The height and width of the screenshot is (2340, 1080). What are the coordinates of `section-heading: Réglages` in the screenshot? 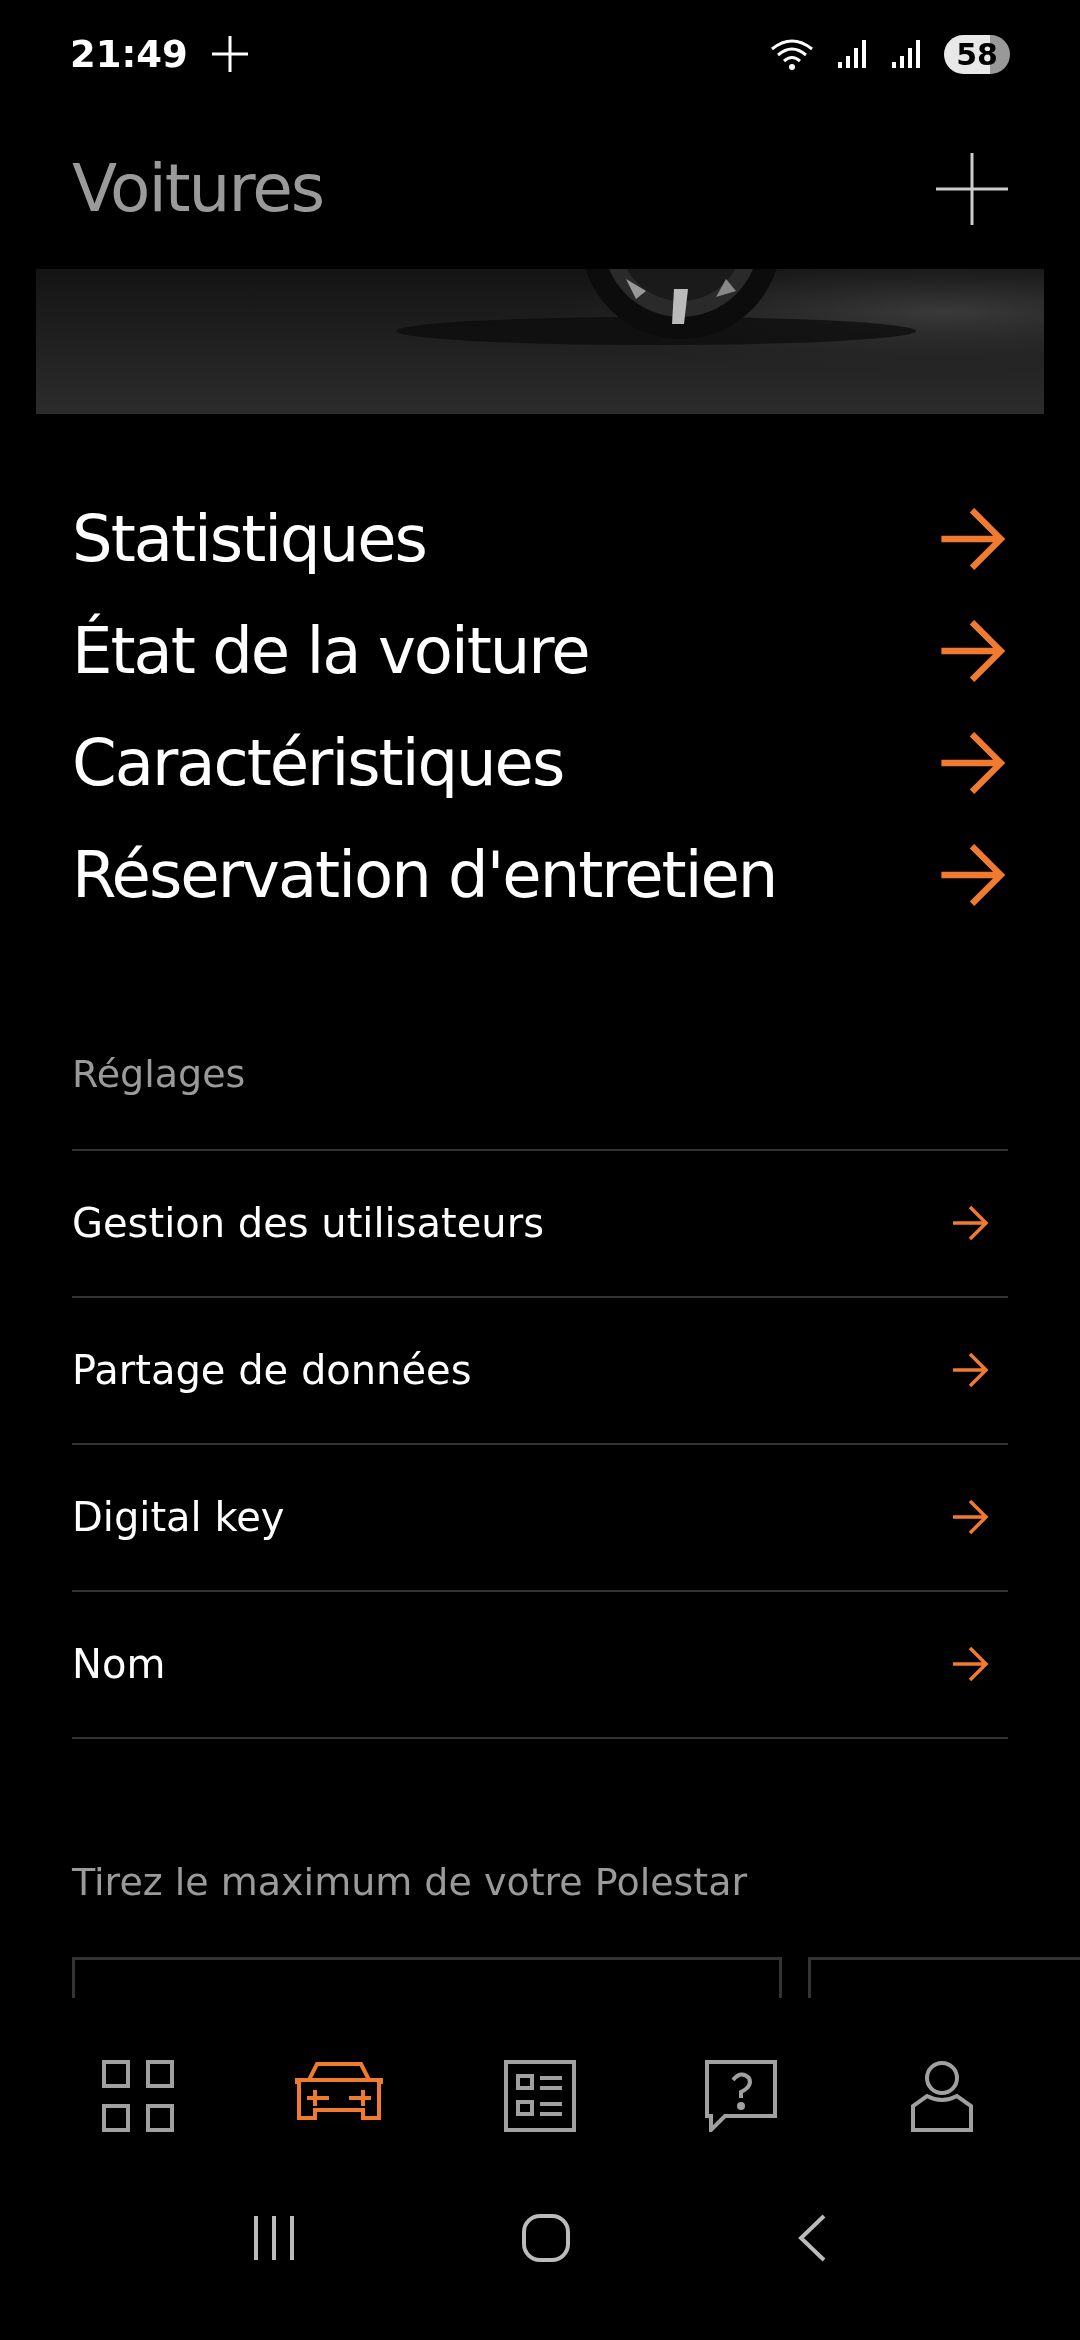 It's located at (159, 1074).